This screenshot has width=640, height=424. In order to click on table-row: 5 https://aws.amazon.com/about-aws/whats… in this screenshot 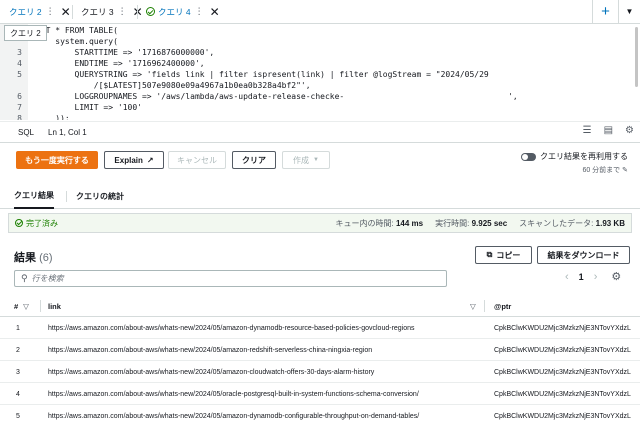, I will do `click(320, 414)`.